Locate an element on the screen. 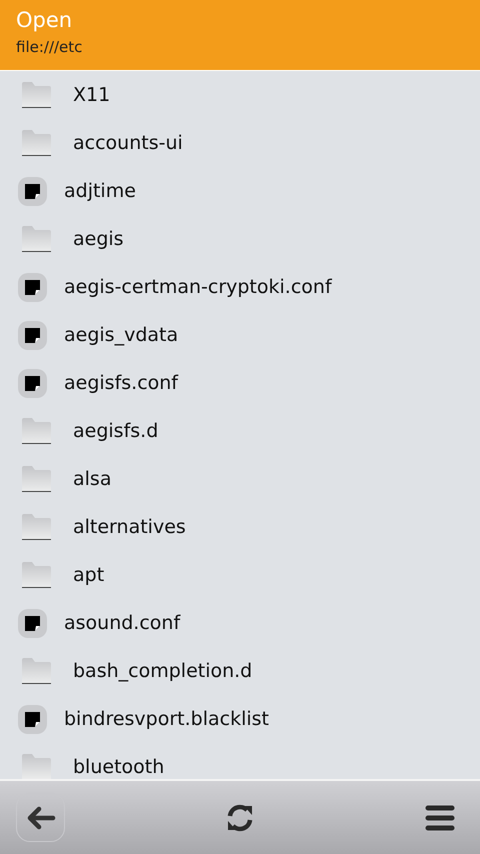 This screenshot has width=480, height=854. file-name: aegisfs.conf is located at coordinates (121, 383).